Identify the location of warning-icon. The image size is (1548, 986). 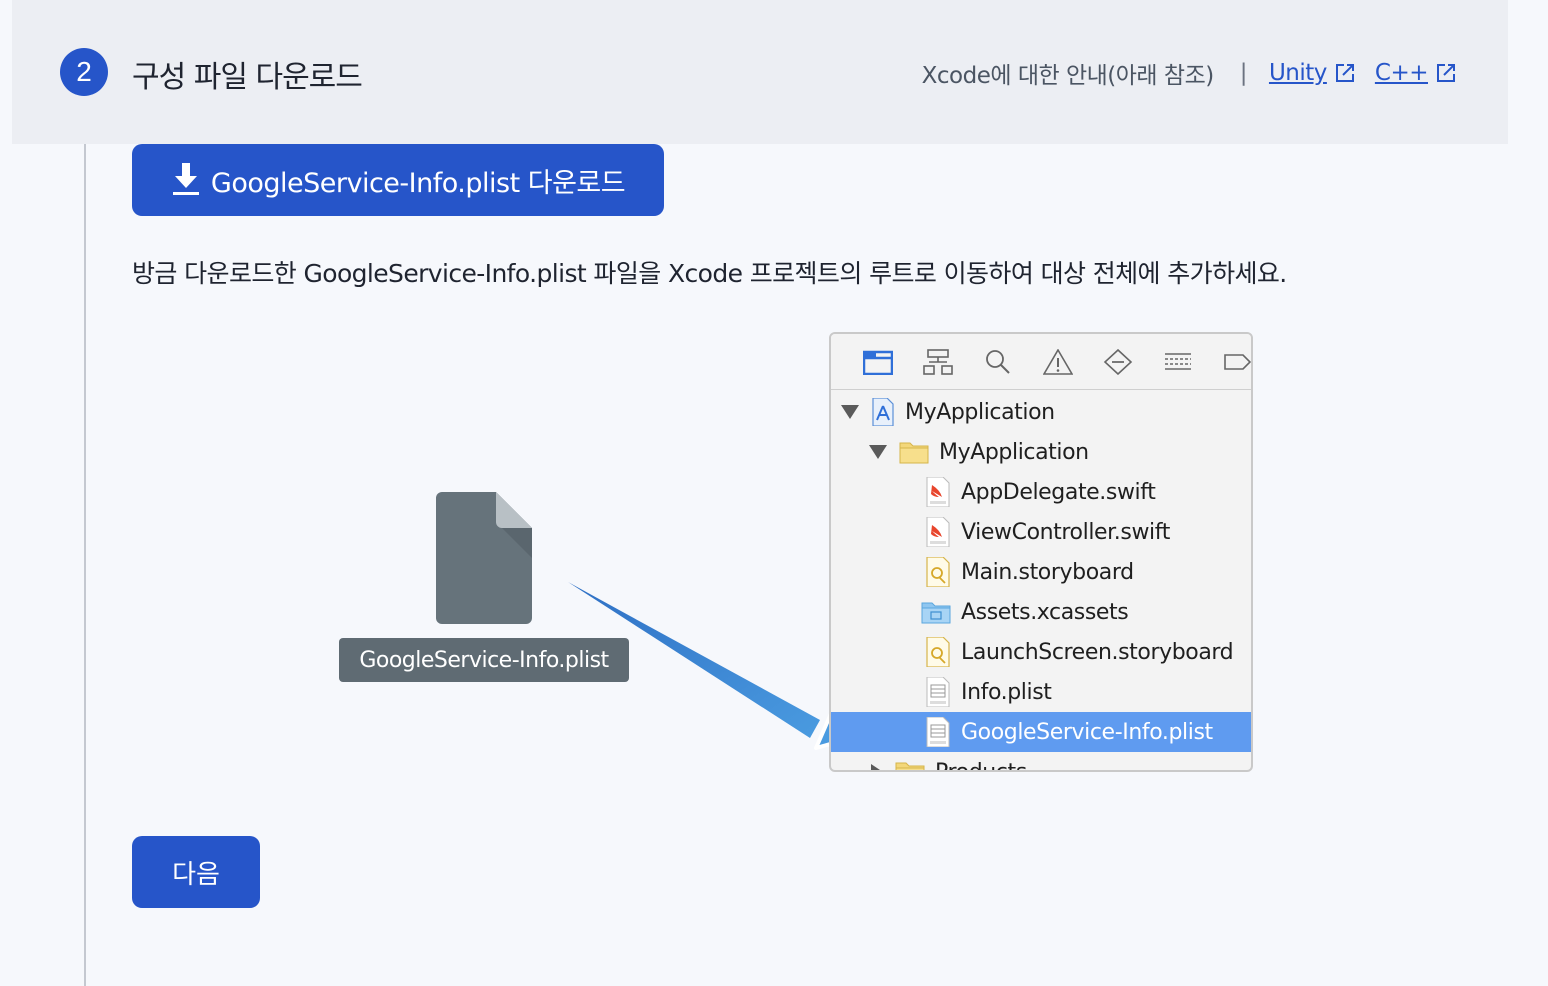
(1058, 361).